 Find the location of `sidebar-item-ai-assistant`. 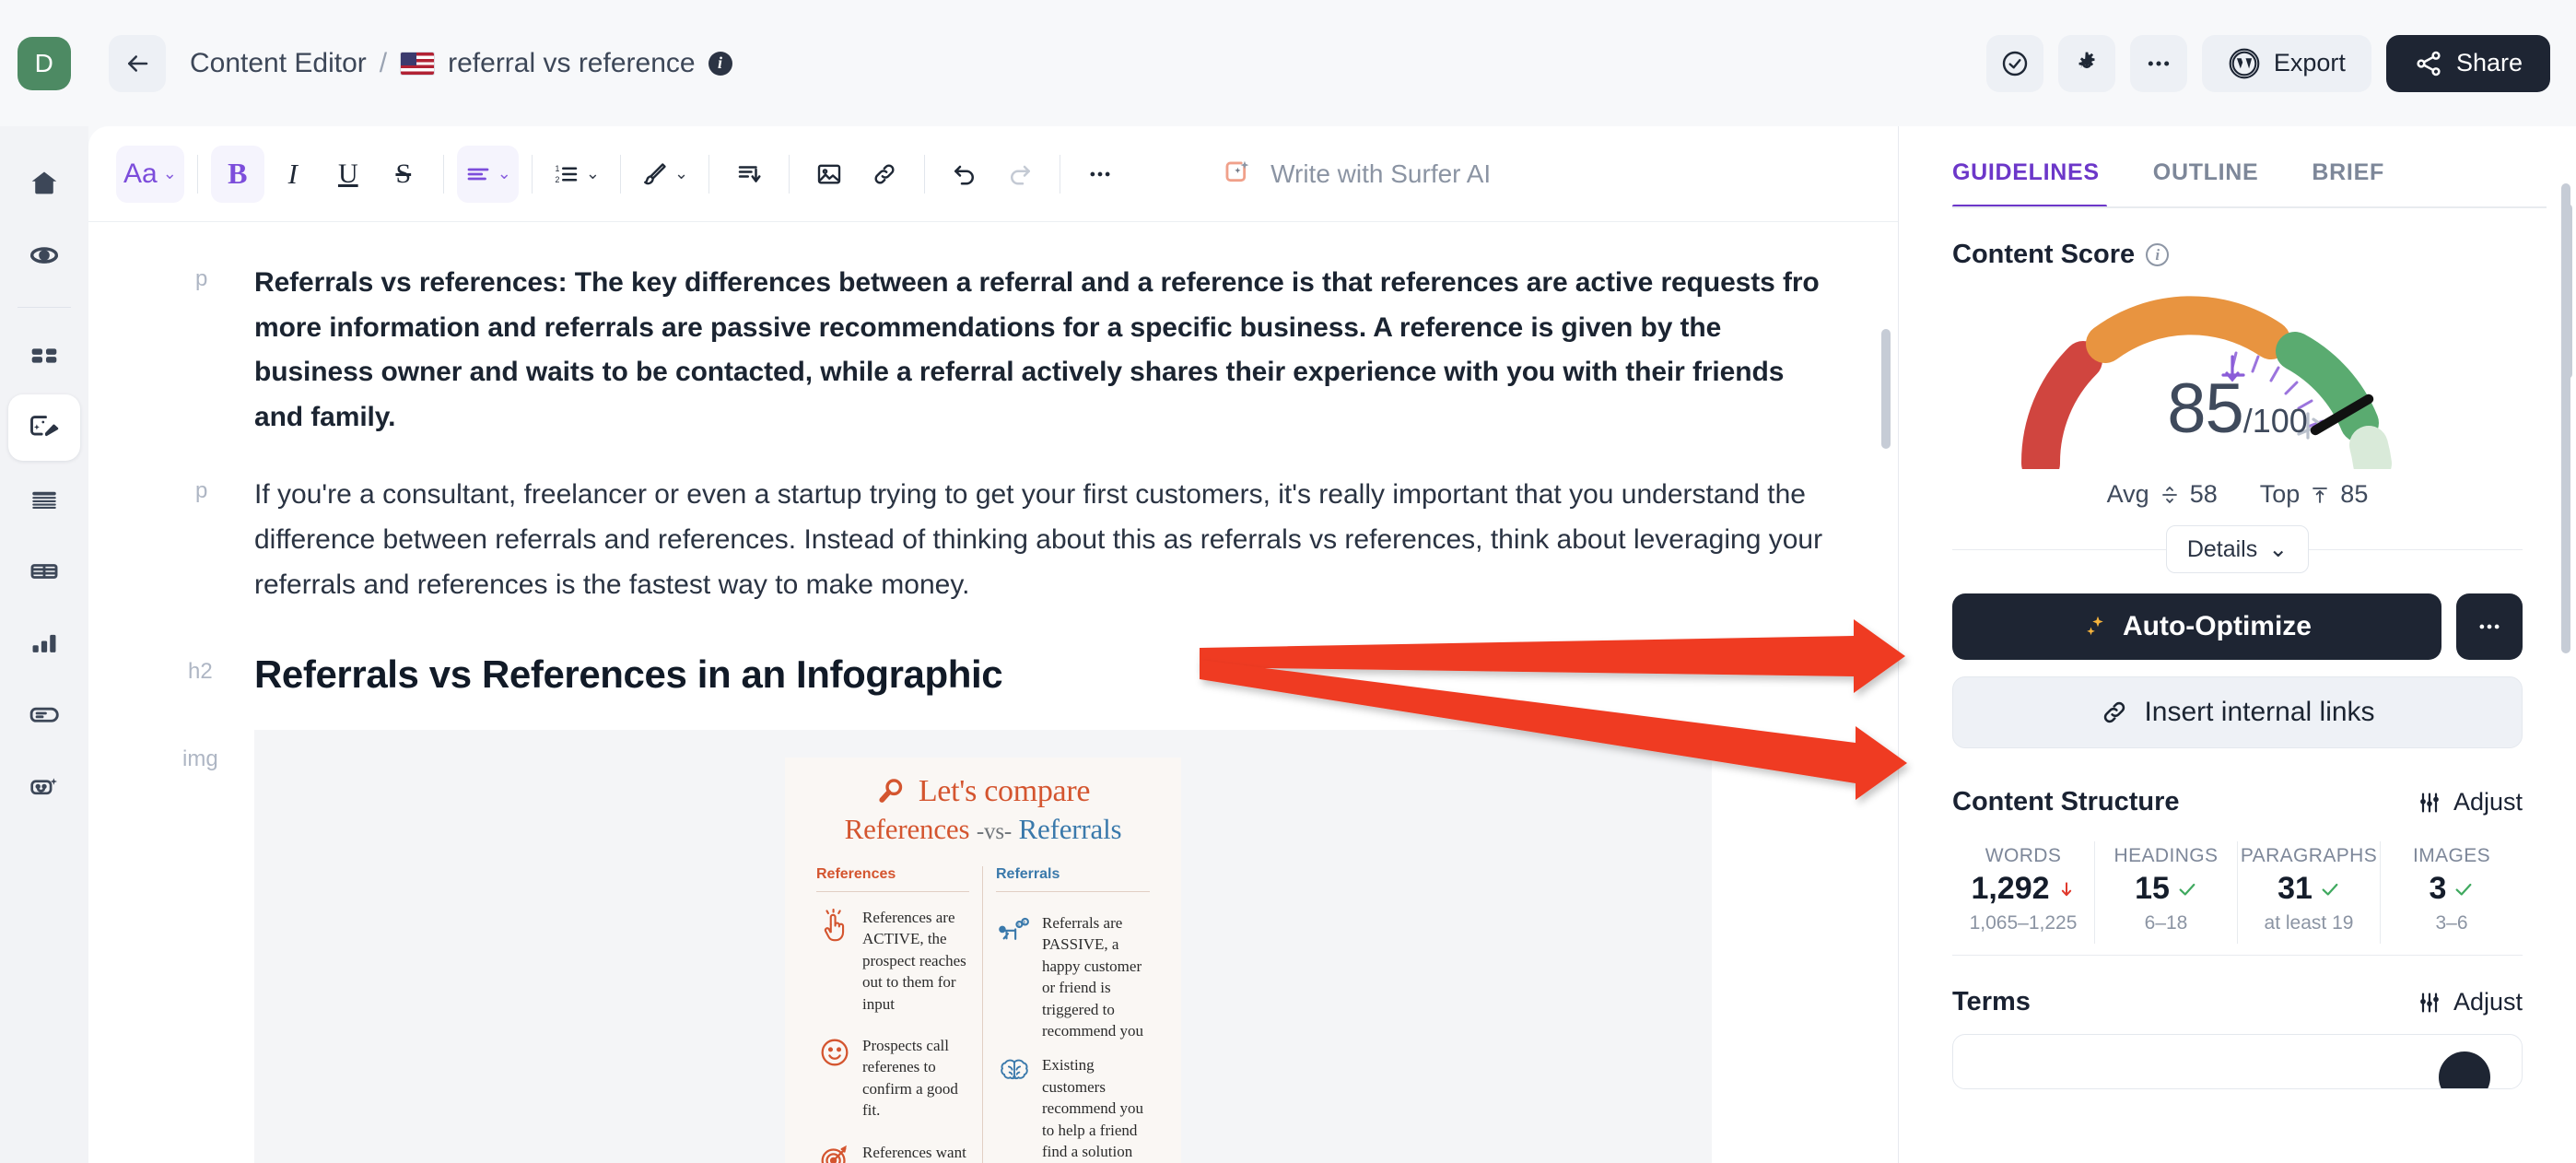

sidebar-item-ai-assistant is located at coordinates (44, 787).